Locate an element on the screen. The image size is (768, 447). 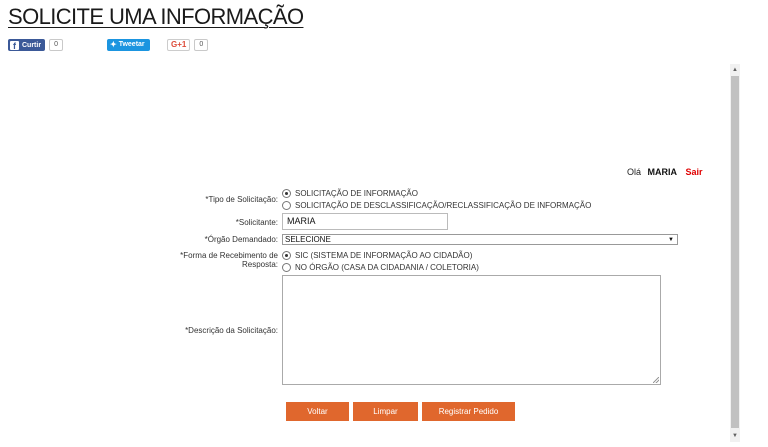
forma-option-label: NO ÓRGÃO (CASA DA CIDADANIA / COLETORIA) is located at coordinates (387, 267).